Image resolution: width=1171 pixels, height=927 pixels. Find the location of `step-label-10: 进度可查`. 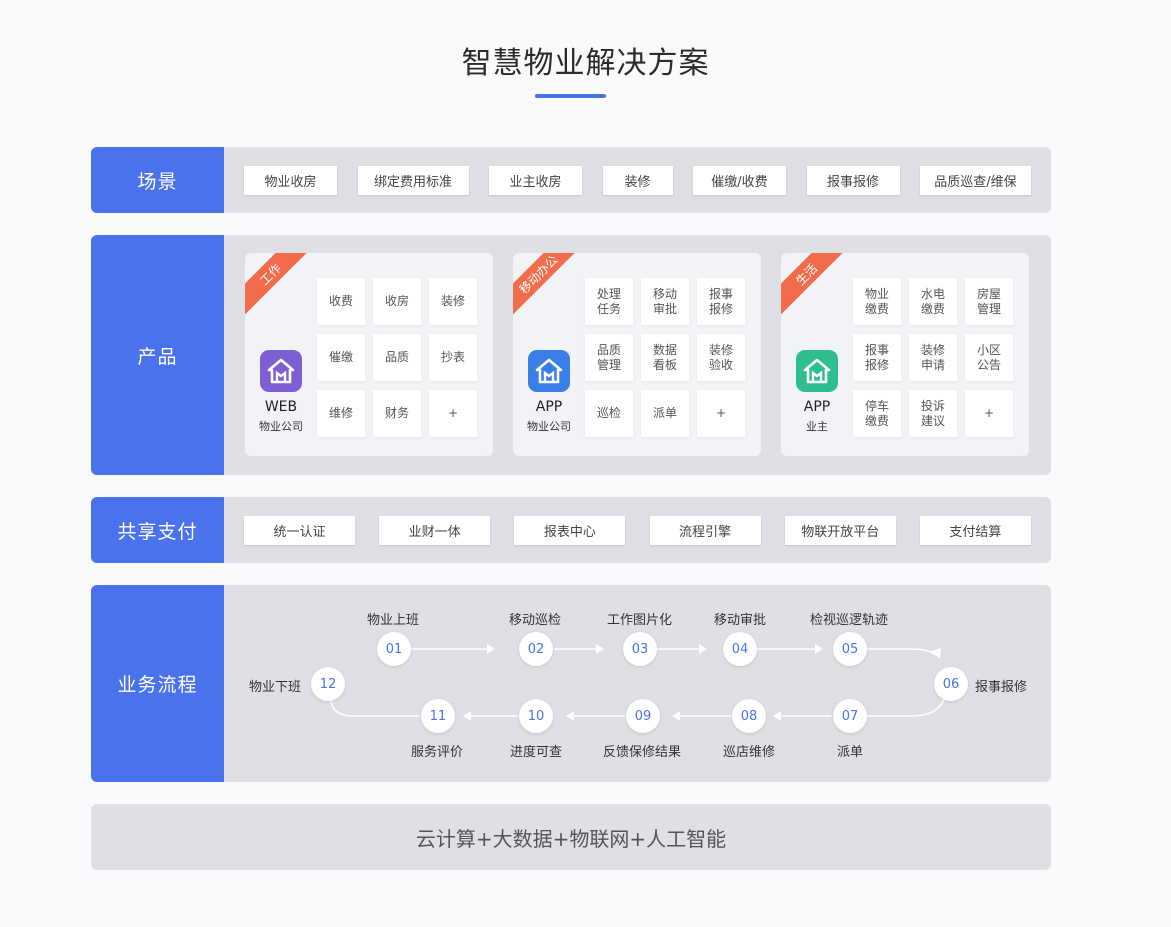

step-label-10: 进度可查 is located at coordinates (536, 752).